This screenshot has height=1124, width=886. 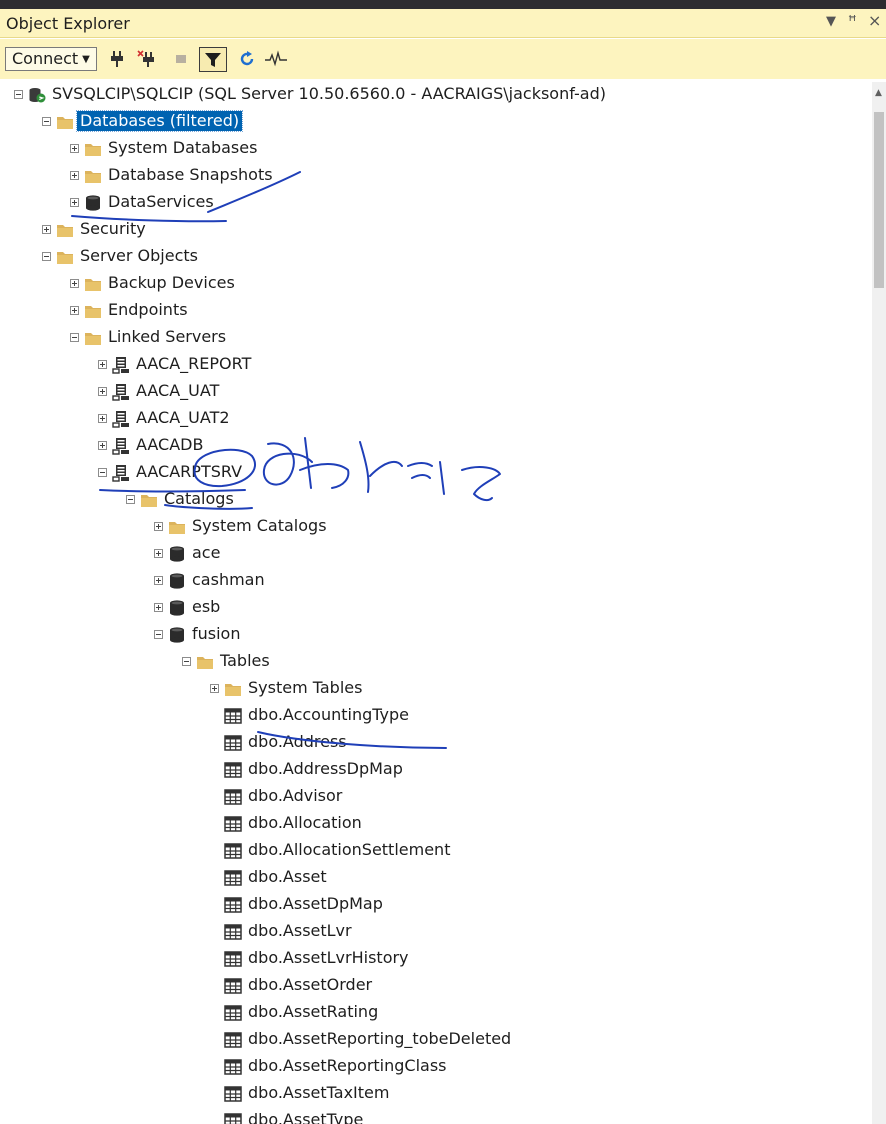 I want to click on tree-node: dbo.Address, so click(x=436, y=743).